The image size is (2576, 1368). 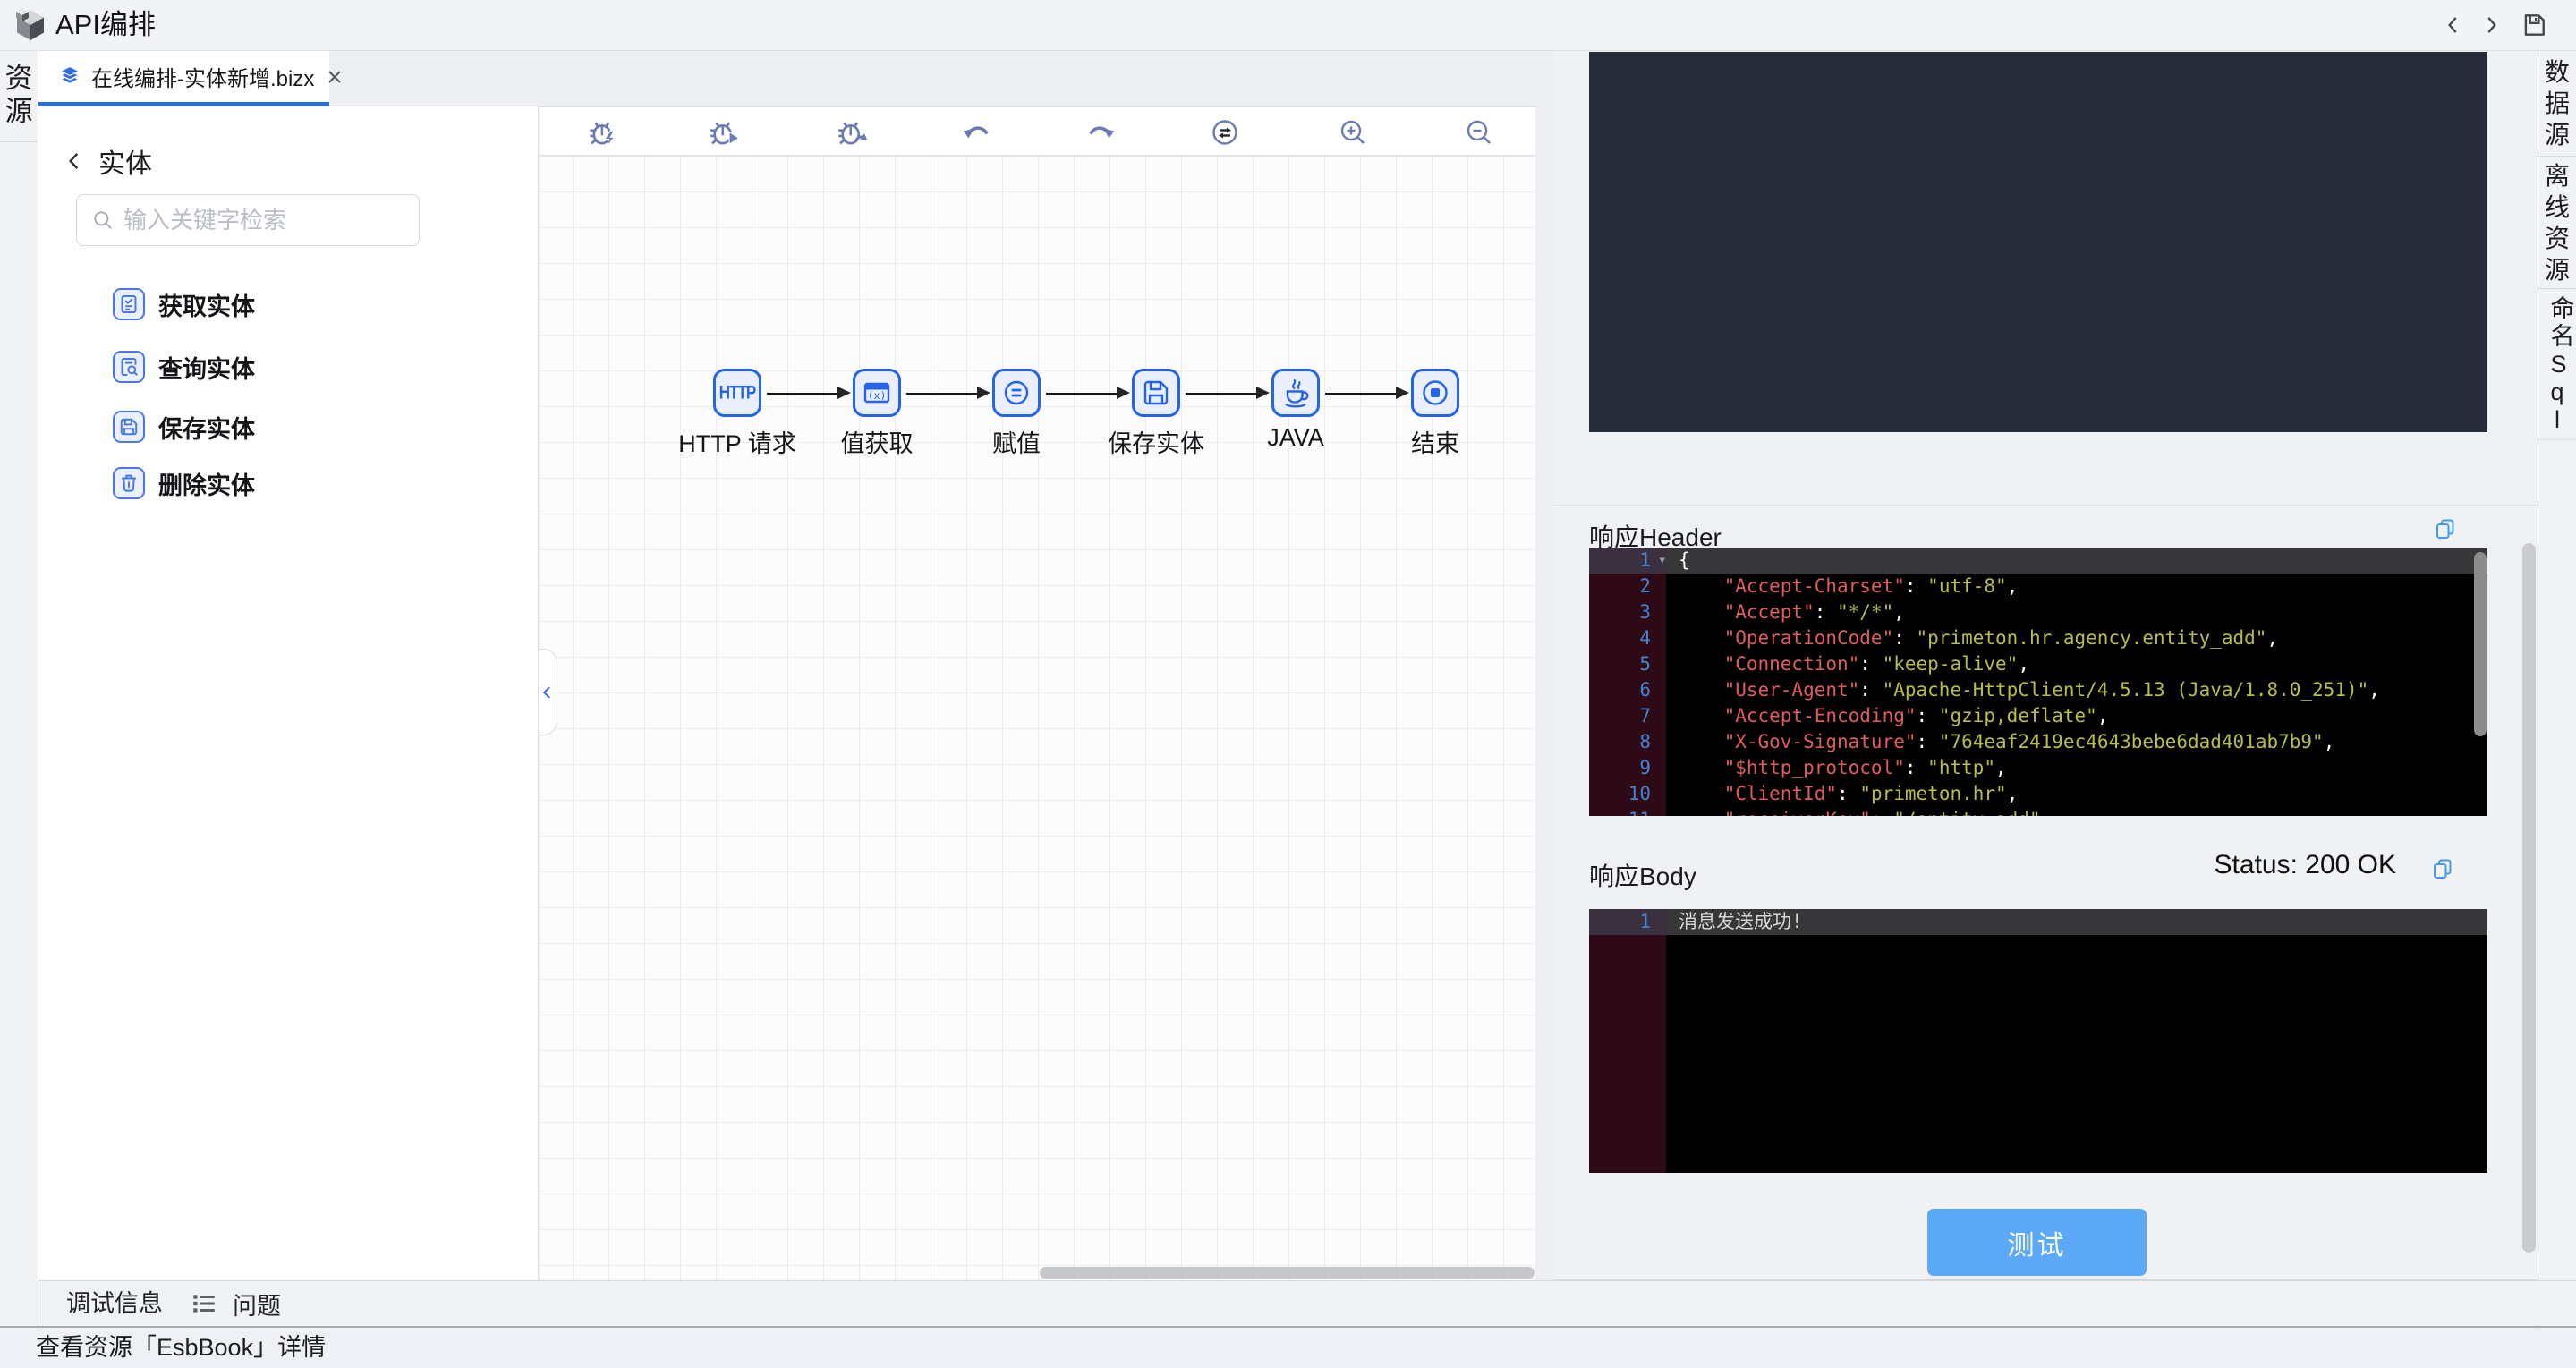 What do you see at coordinates (301, 304) in the screenshot?
I see `palette-item-get-entity: 获取实体` at bounding box center [301, 304].